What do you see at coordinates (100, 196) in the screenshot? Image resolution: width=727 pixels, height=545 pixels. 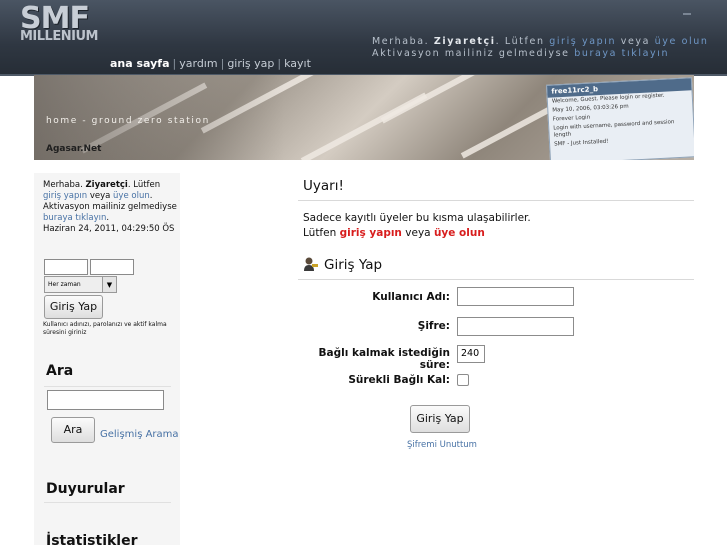 I see `sidebar-or: veya` at bounding box center [100, 196].